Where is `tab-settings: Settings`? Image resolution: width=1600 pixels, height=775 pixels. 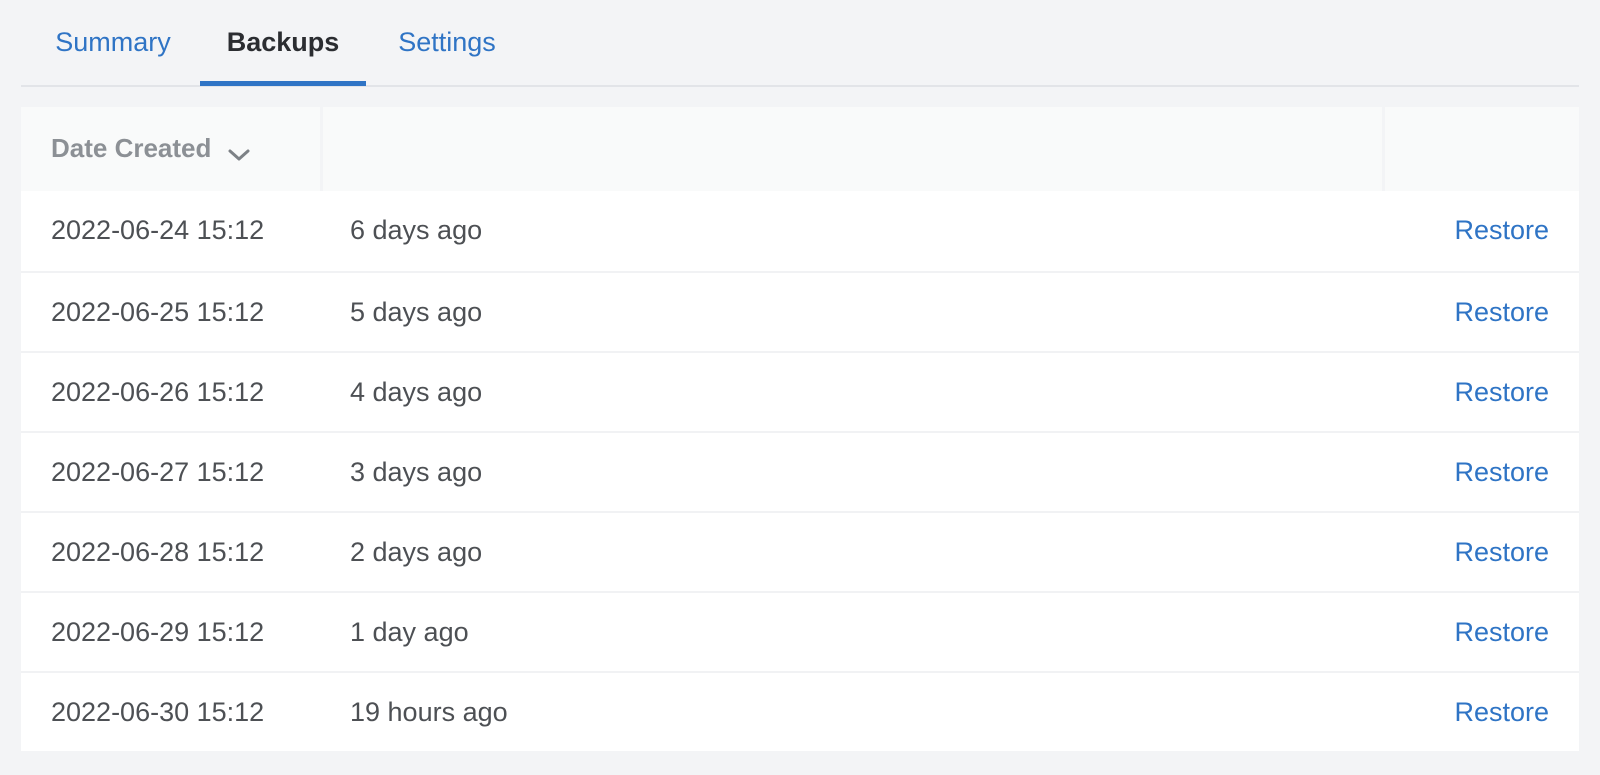 tab-settings: Settings is located at coordinates (447, 43).